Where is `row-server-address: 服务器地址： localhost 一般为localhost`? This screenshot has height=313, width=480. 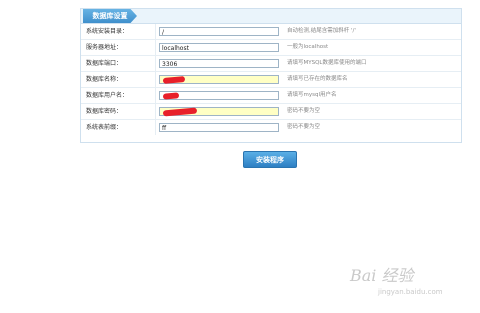
row-server-address: 服务器地址： localhost 一般为localhost is located at coordinates (271, 48).